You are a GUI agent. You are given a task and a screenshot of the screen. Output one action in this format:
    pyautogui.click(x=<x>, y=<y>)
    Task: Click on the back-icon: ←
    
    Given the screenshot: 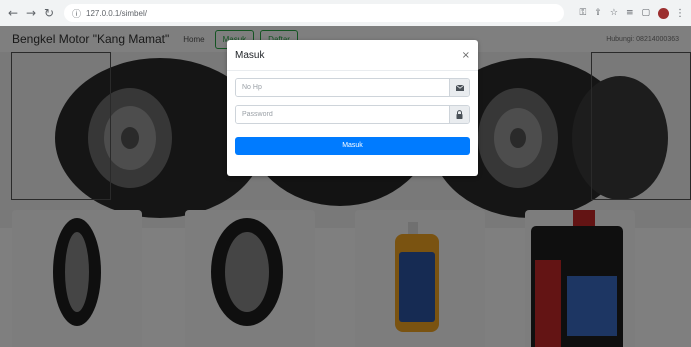 What is the action you would take?
    pyautogui.click(x=13, y=13)
    